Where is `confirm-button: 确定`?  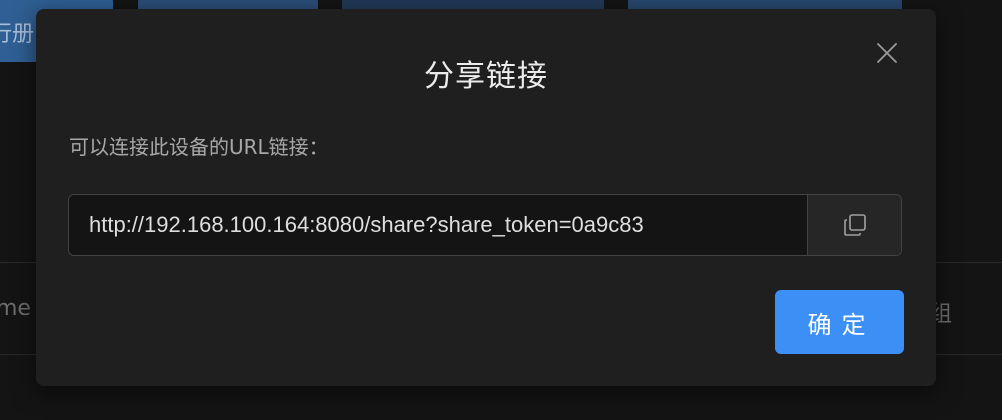
confirm-button: 确定 is located at coordinates (839, 322).